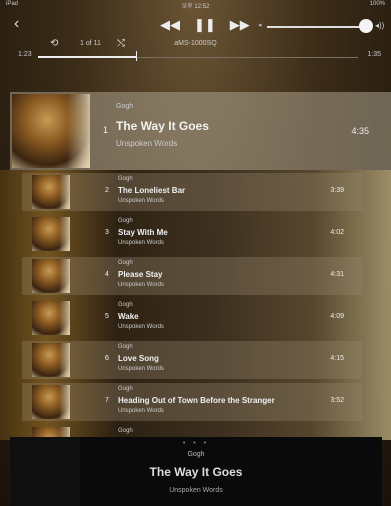 The image size is (391, 506). What do you see at coordinates (25, 54) in the screenshot?
I see `elapsed-time: 1:23` at bounding box center [25, 54].